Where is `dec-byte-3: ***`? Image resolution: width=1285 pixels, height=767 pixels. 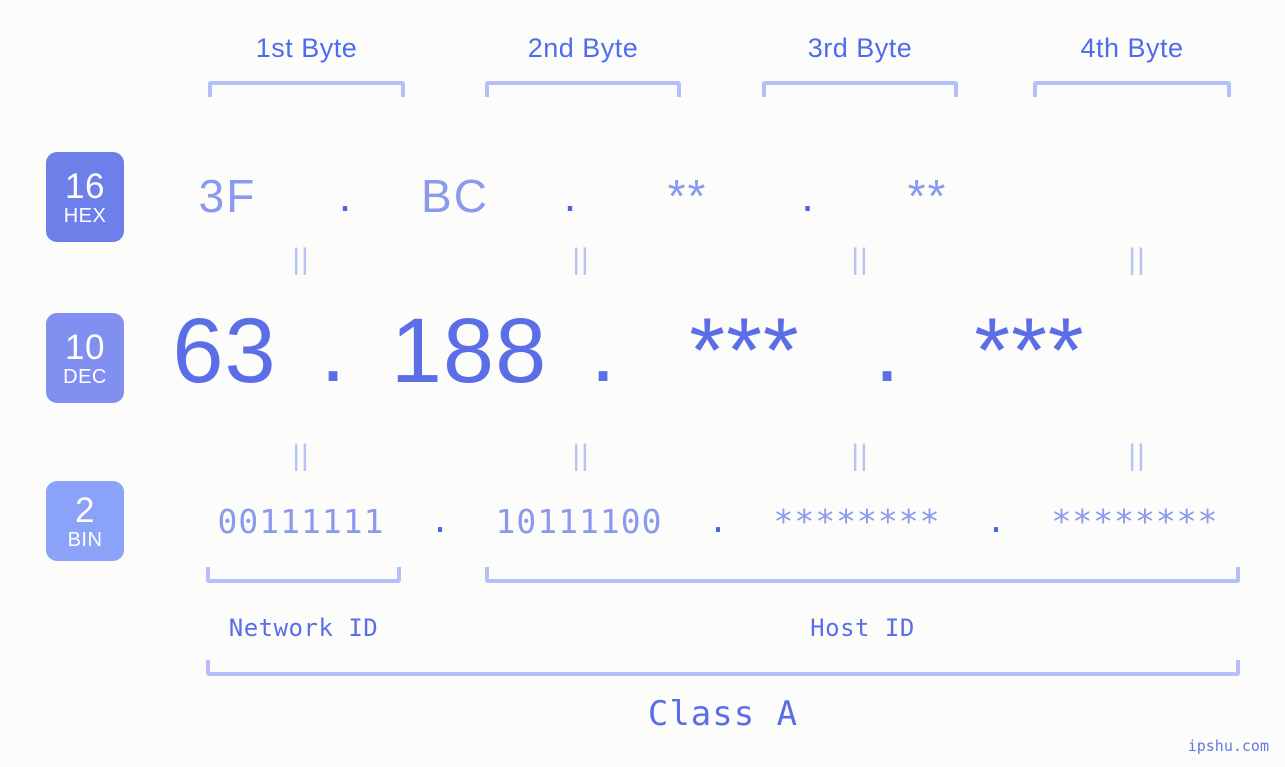 dec-byte-3: *** is located at coordinates (744, 351).